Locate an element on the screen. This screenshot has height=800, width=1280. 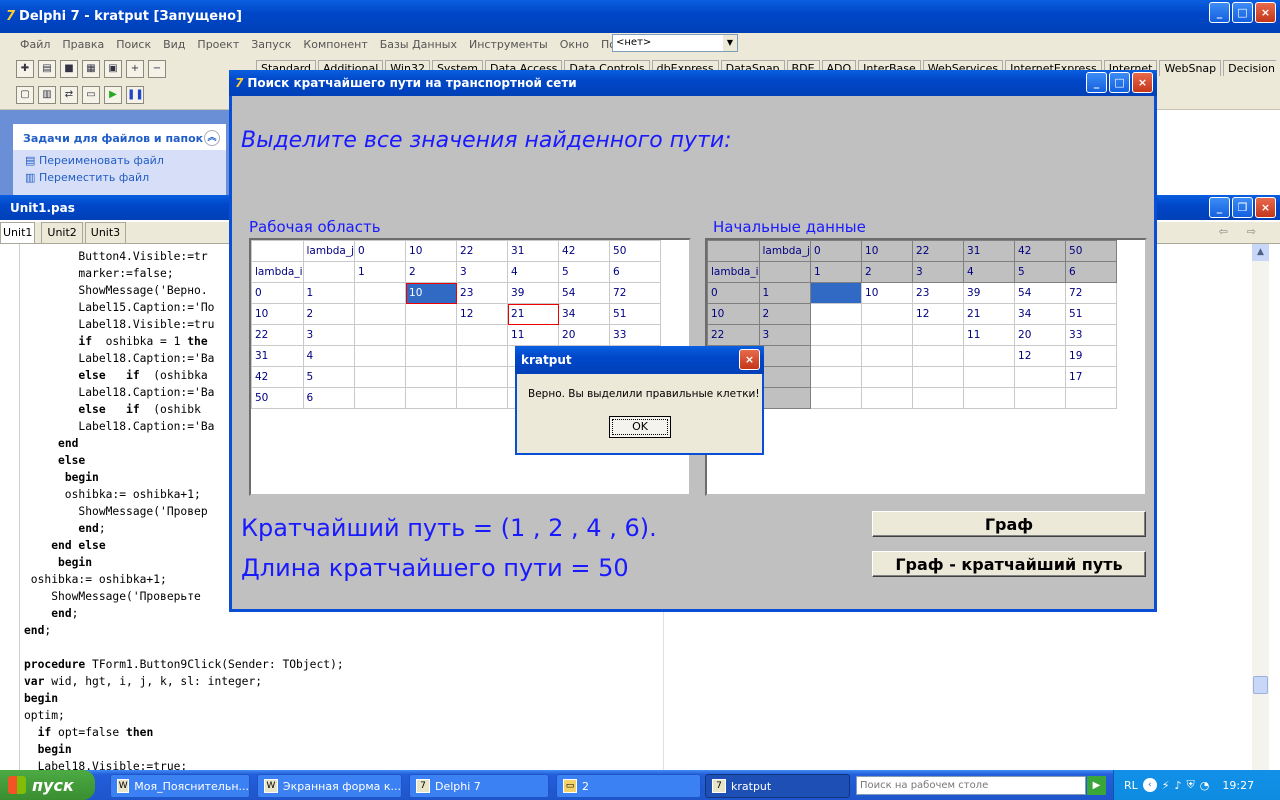
graph-button: Граф is located at coordinates (1009, 524).